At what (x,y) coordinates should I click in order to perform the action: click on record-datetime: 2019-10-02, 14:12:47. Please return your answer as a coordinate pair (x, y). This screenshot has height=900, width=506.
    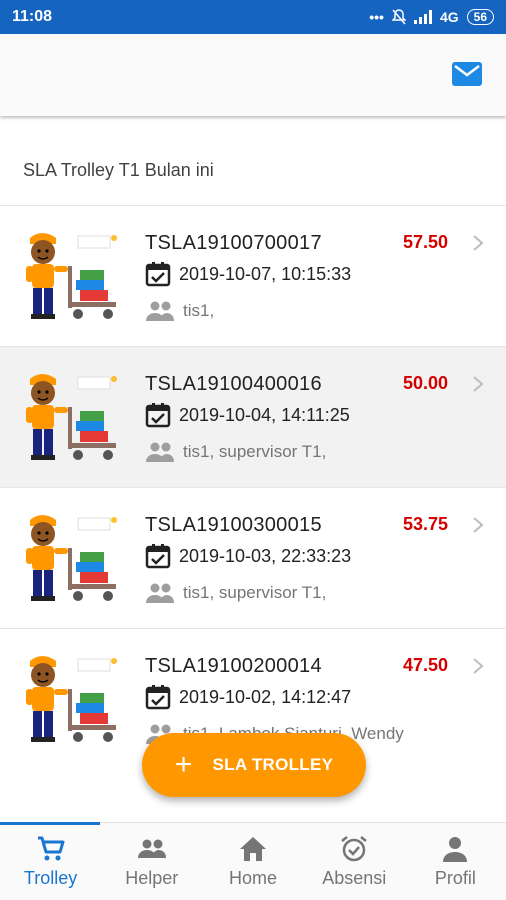
    Looking at the image, I should click on (248, 697).